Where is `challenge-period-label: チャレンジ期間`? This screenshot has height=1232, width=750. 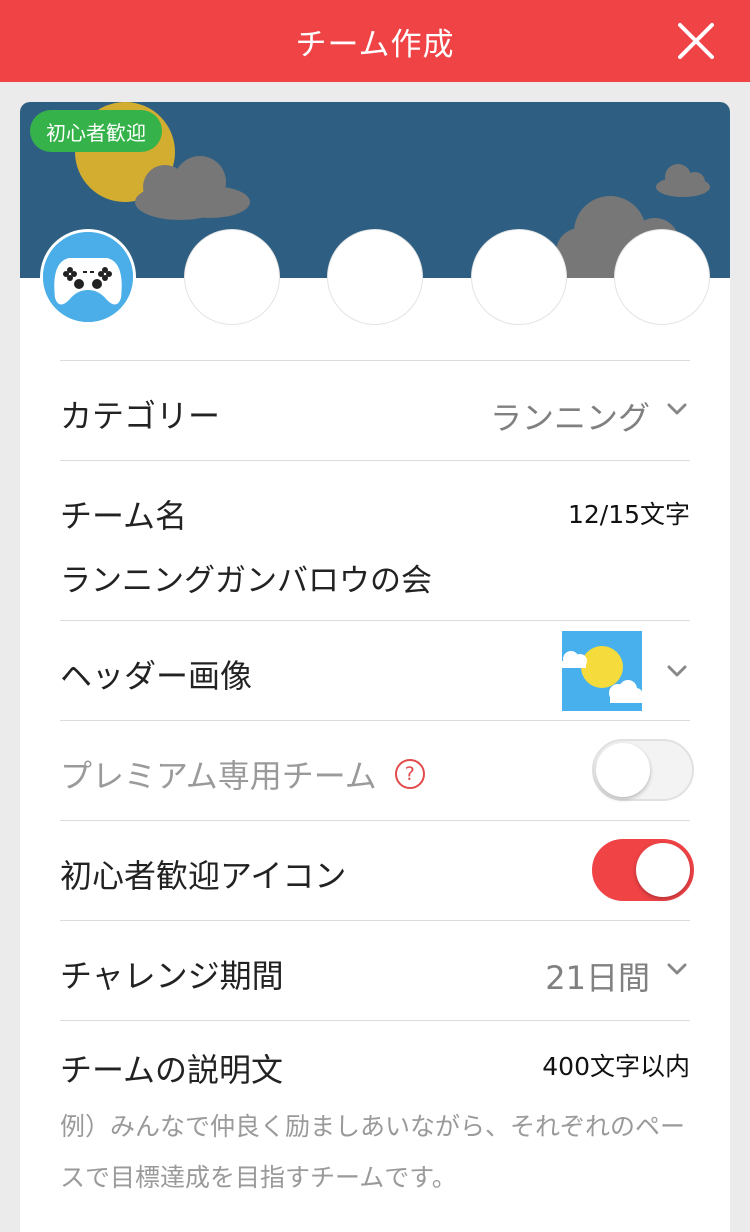
challenge-period-label: チャレンジ期間 is located at coordinates (172, 976).